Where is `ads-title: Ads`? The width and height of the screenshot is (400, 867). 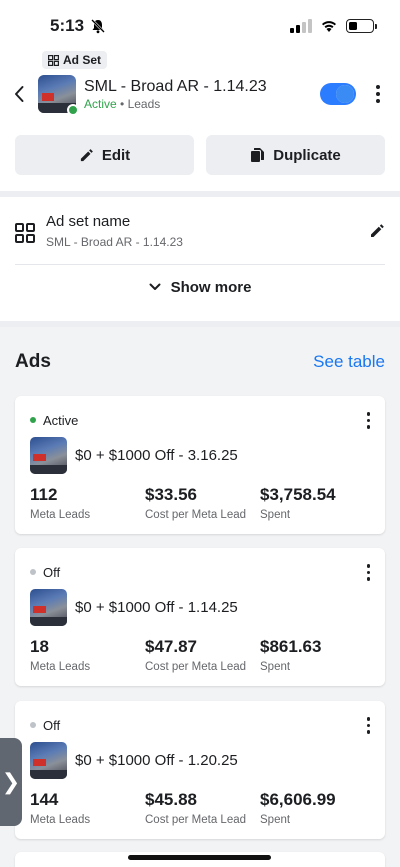 ads-title: Ads is located at coordinates (33, 361).